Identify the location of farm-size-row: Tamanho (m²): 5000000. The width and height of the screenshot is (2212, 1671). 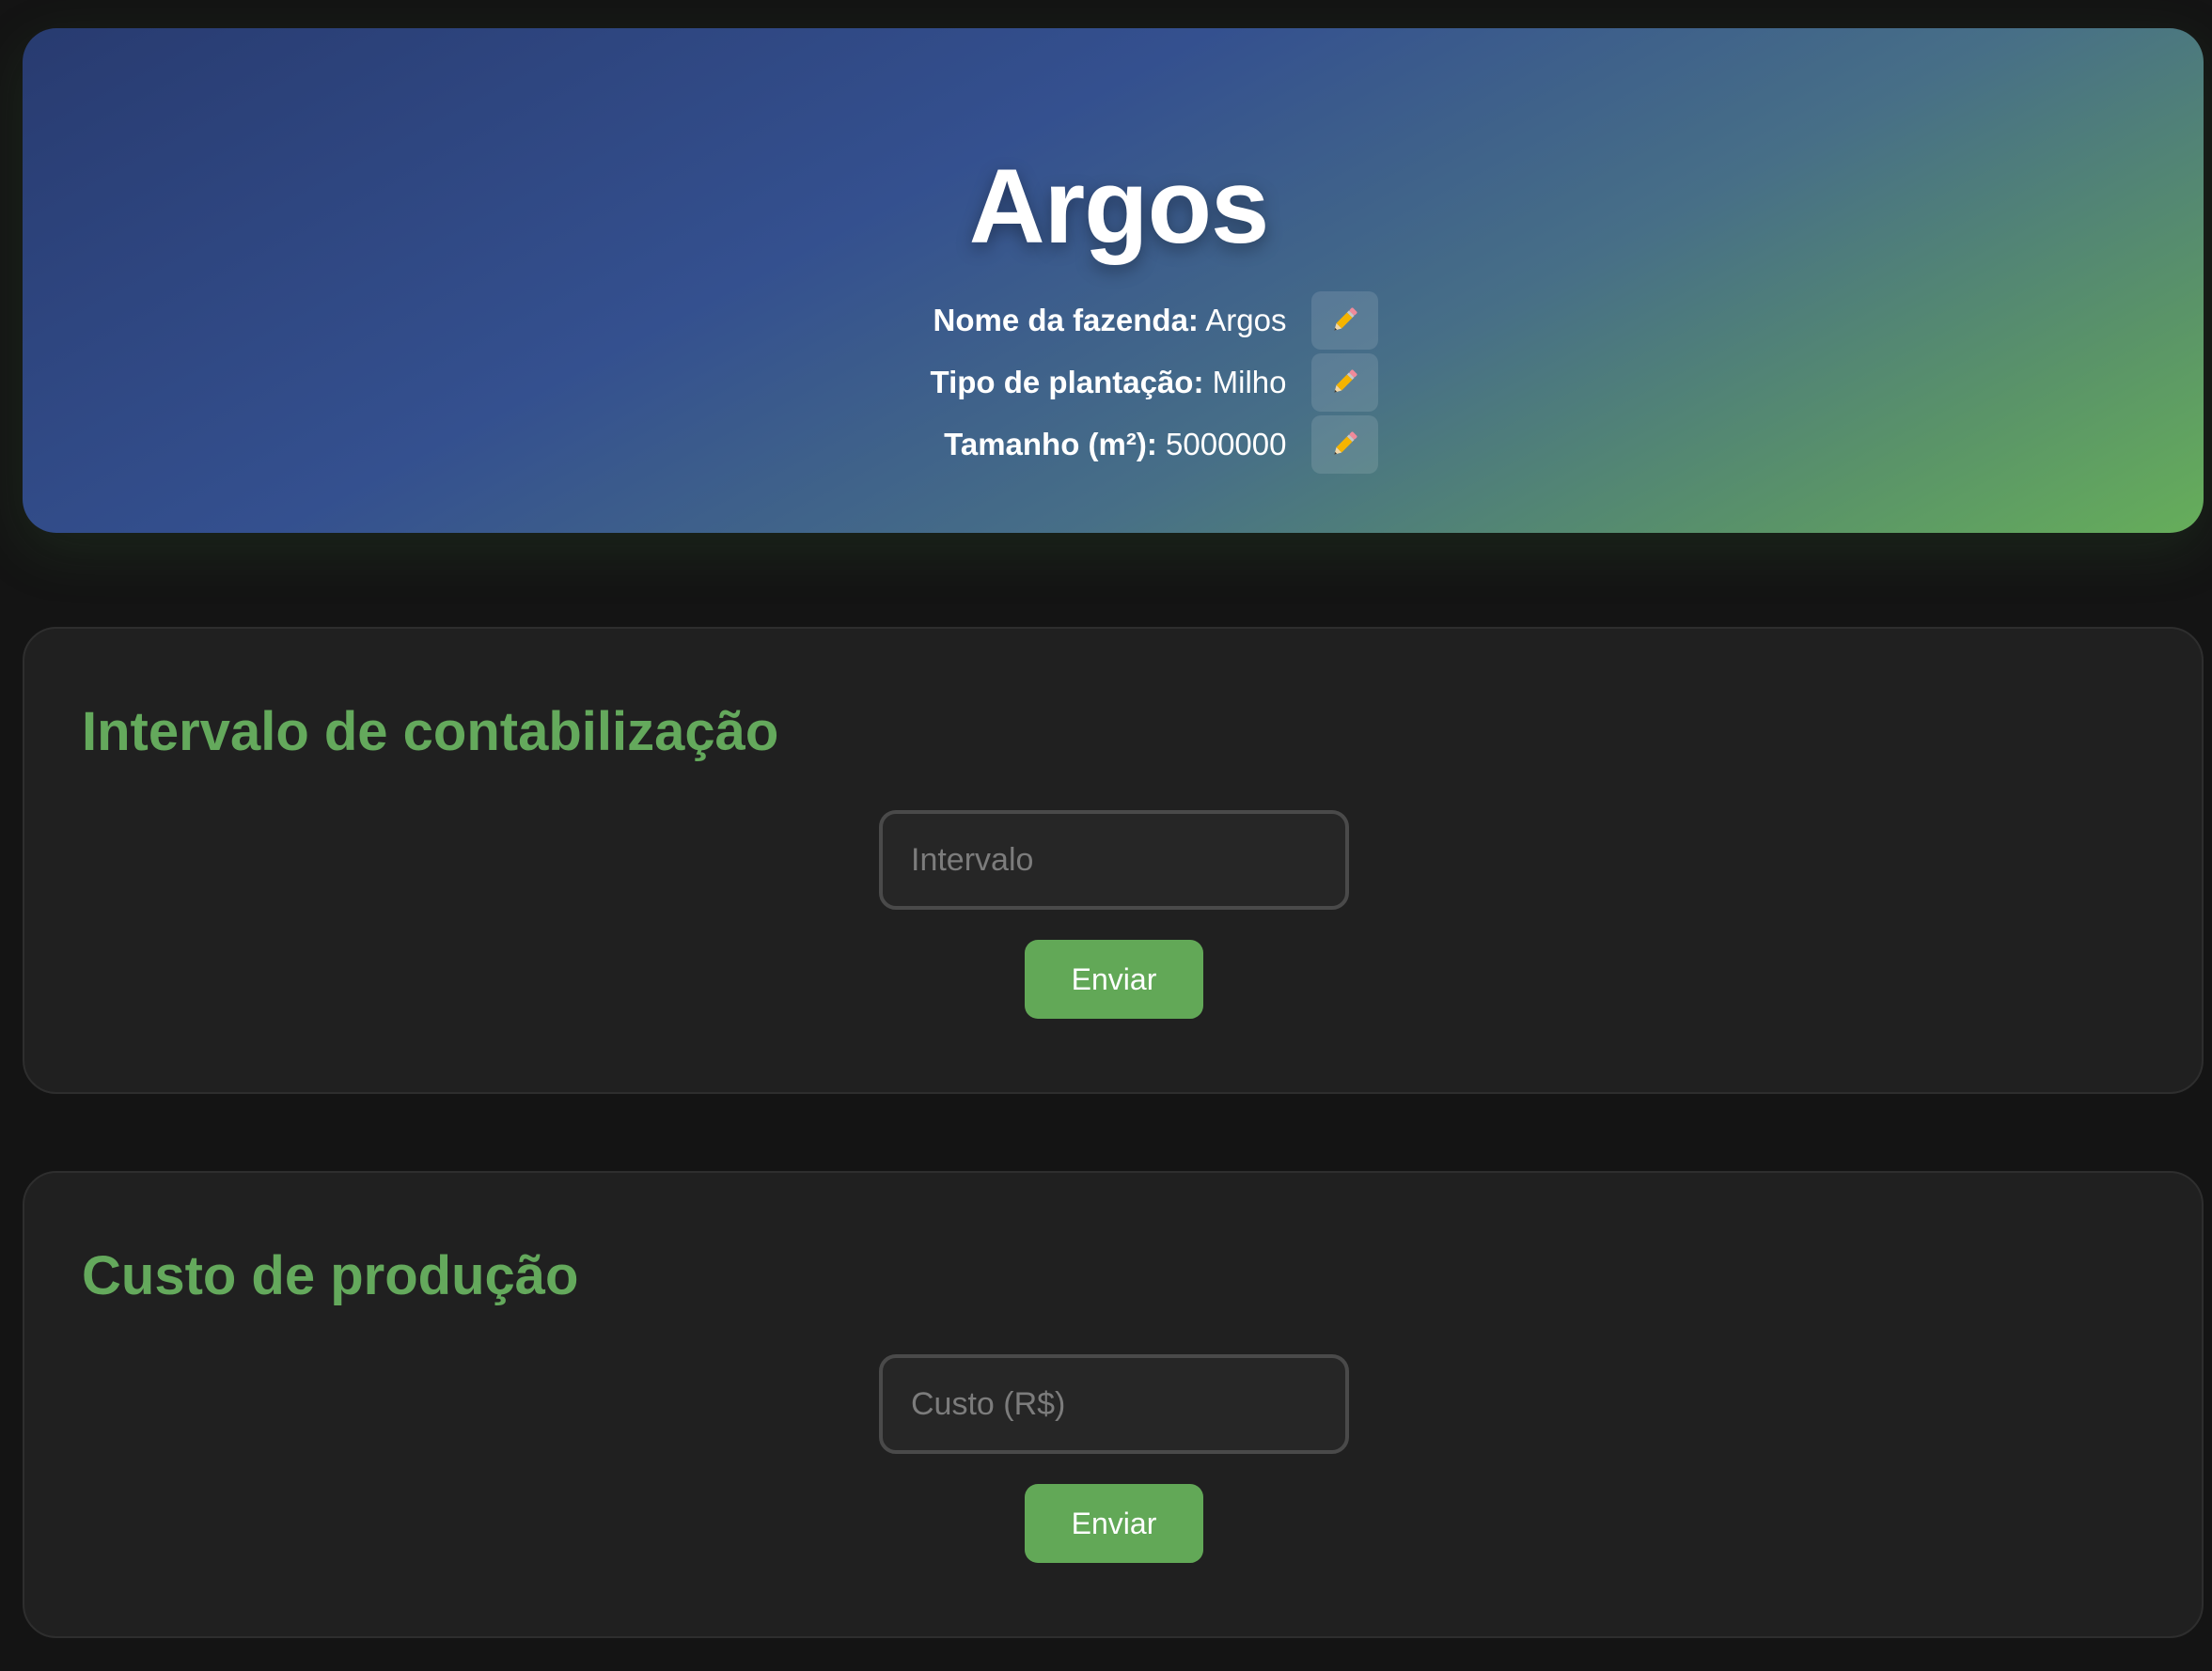
(1135, 445).